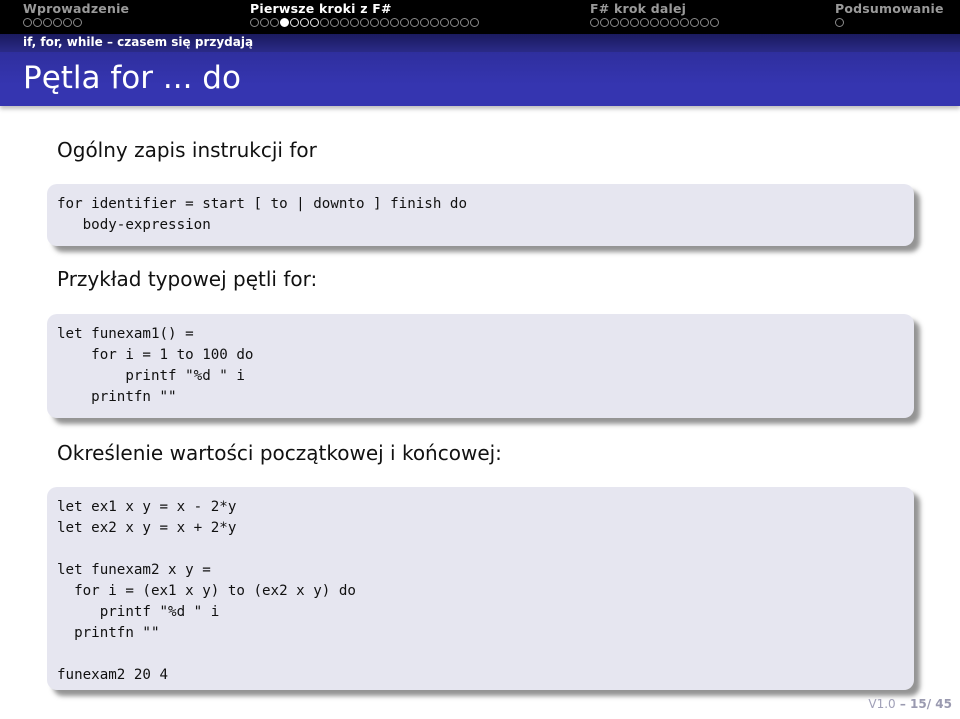 Image resolution: width=960 pixels, height=719 pixels. What do you see at coordinates (187, 279) in the screenshot?
I see `heading-typical-example: Przykład typowej pętli for:` at bounding box center [187, 279].